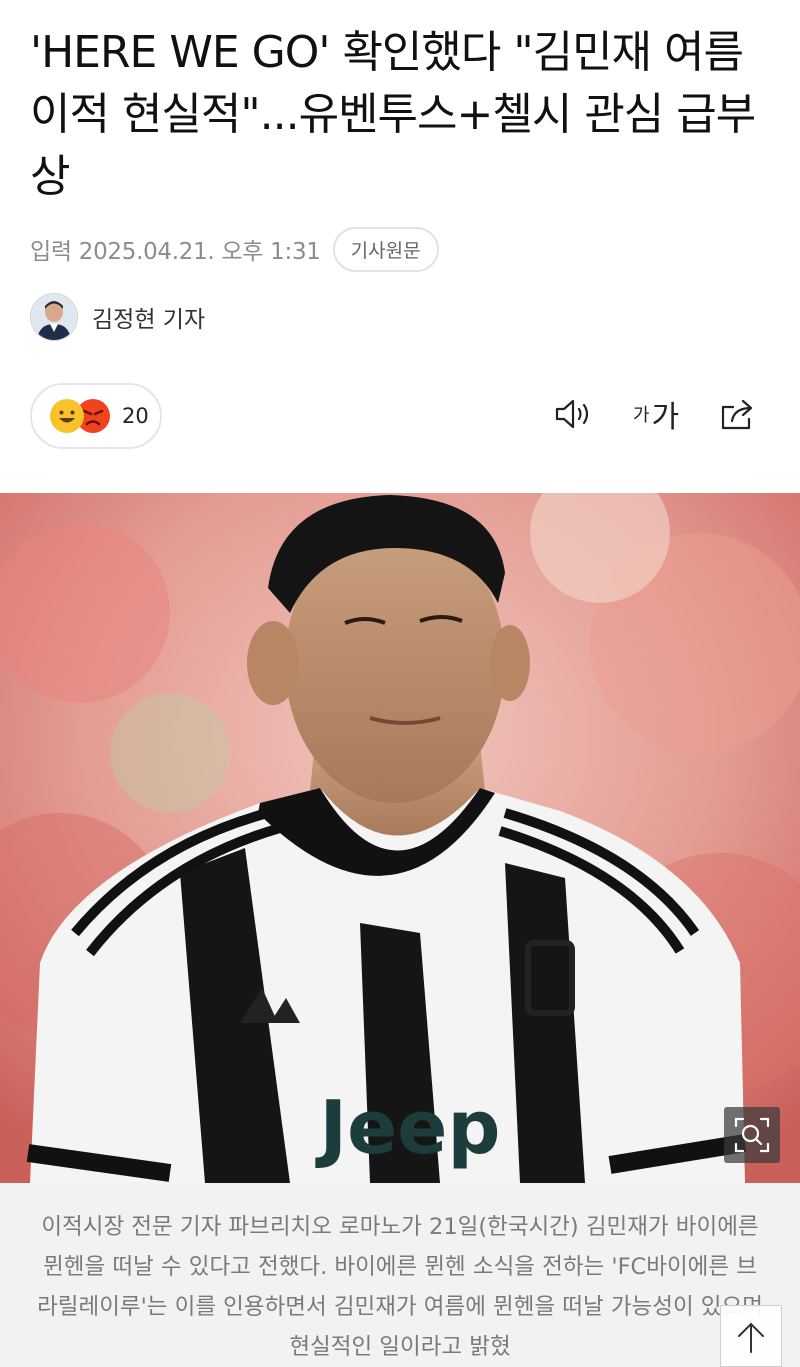  I want to click on original-article-button: 기사원문, so click(385, 249).